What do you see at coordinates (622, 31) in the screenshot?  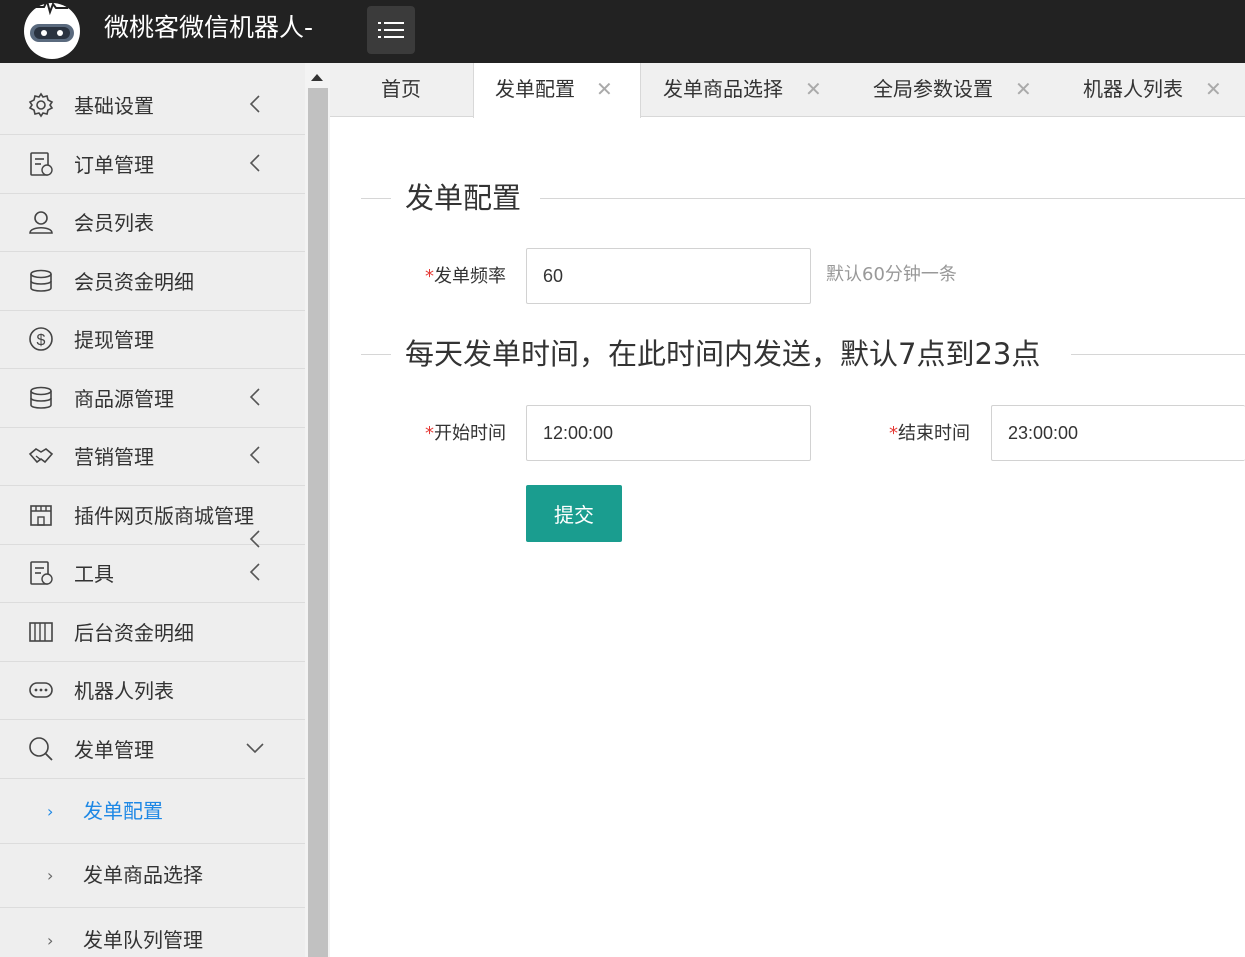 I see `top-header: 微桃客微信机器人-` at bounding box center [622, 31].